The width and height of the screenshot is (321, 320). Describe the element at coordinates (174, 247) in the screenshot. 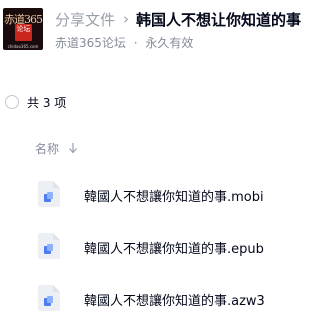

I see `file-name: 韓國人不想讓你知道的事.epub` at that location.